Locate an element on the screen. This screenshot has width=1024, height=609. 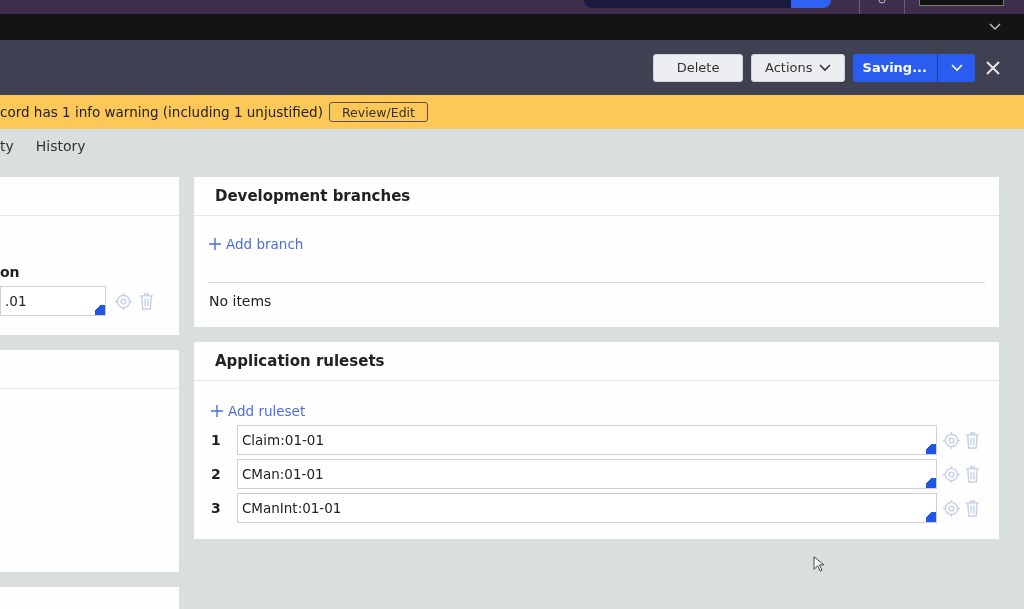
version-field: .01 is located at coordinates (53, 301).